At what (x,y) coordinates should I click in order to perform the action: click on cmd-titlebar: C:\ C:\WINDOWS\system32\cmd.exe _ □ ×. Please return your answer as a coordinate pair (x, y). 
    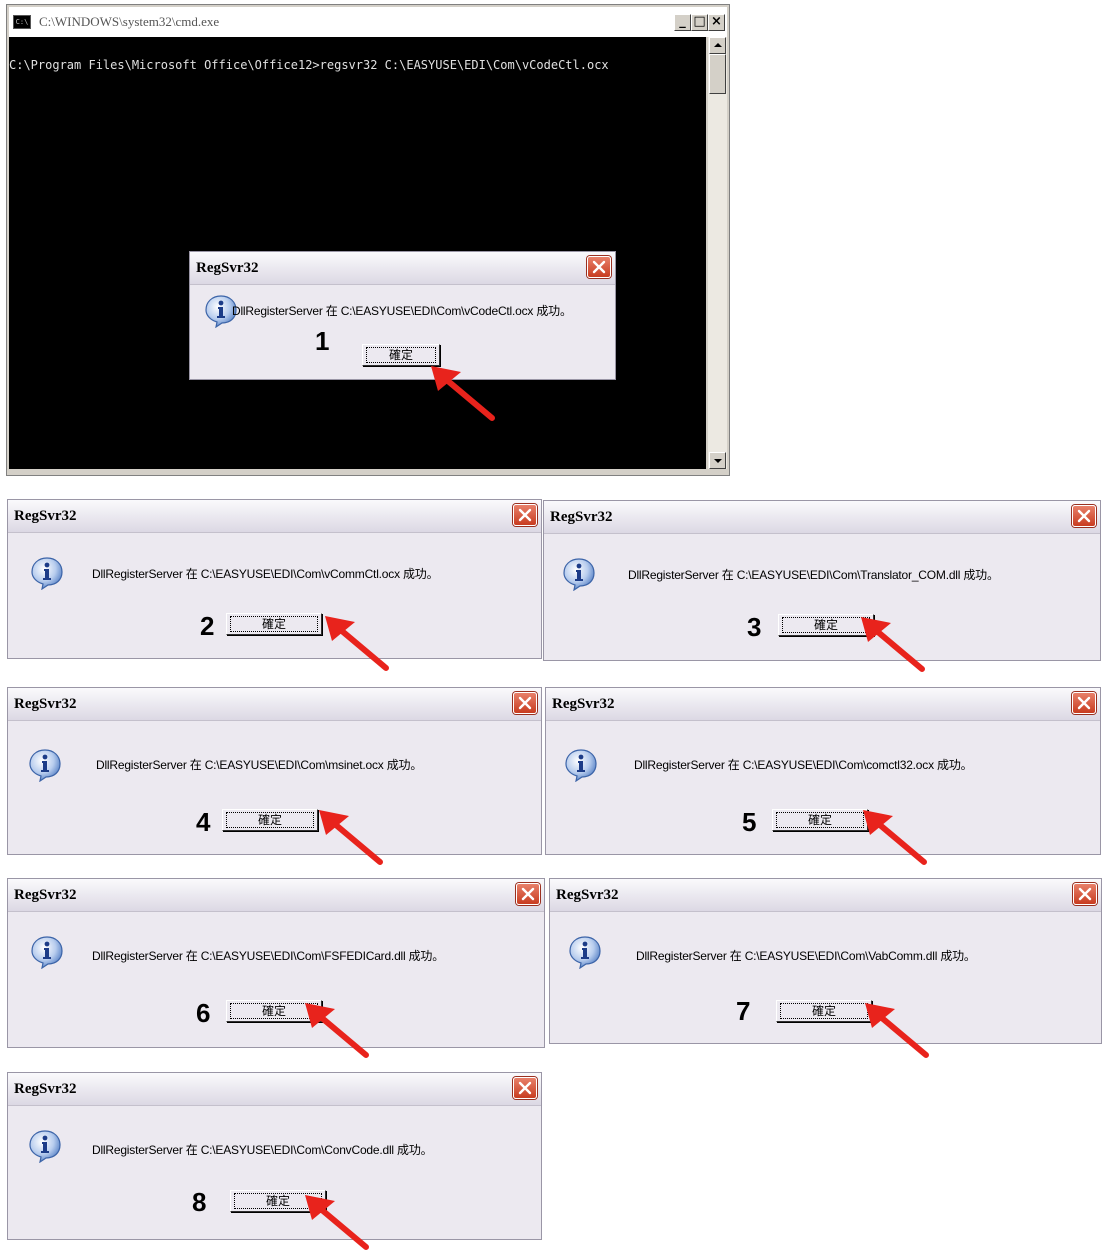
    Looking at the image, I should click on (368, 22).